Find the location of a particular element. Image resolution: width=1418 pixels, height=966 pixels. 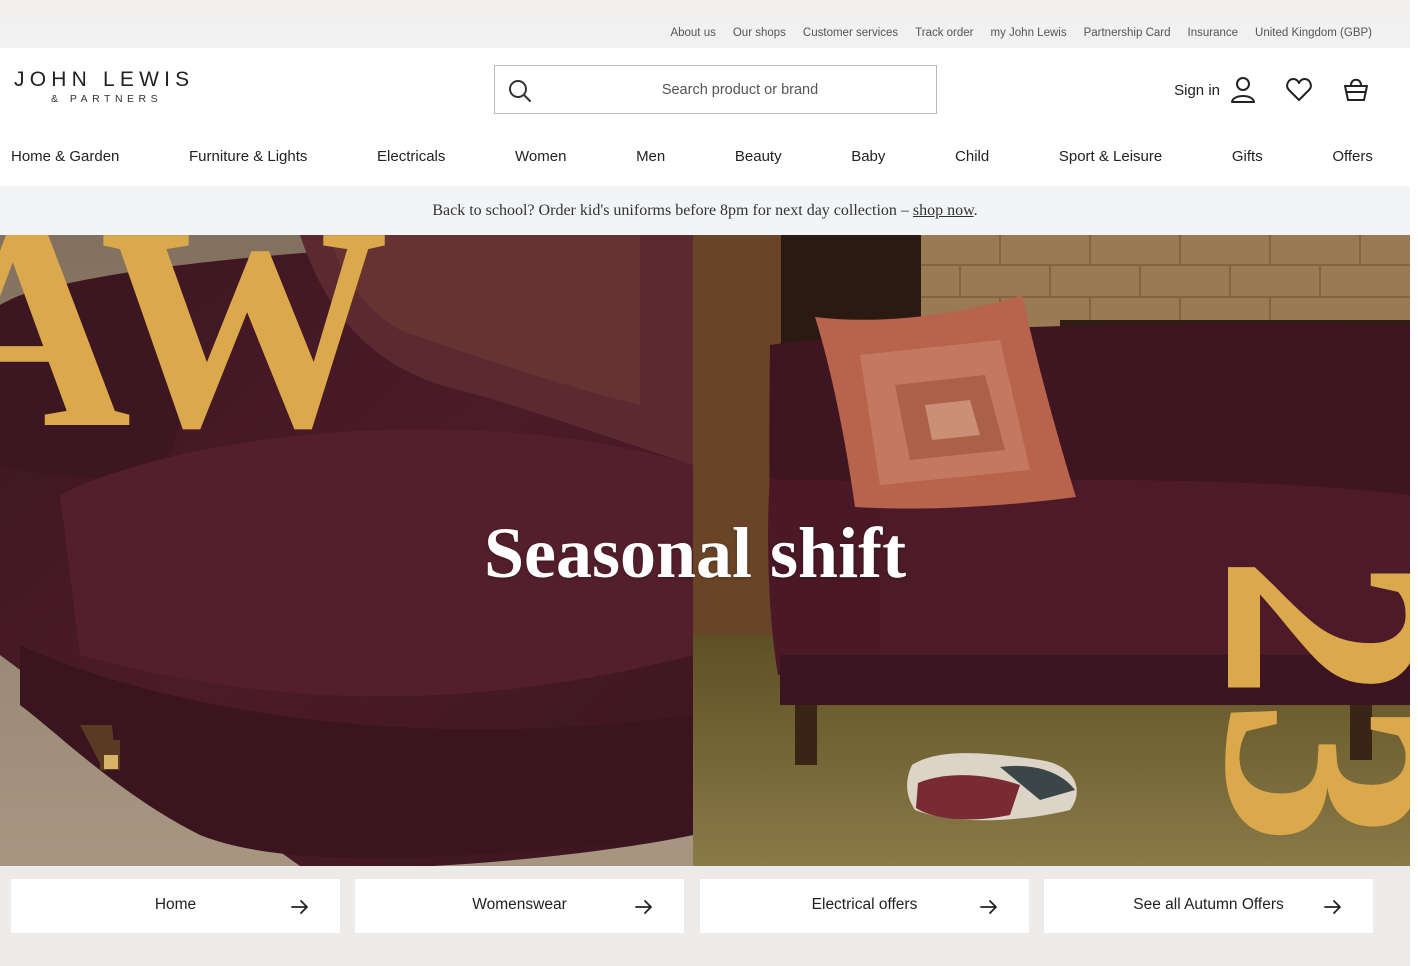

utility-link-our-shops: Our shops is located at coordinates (759, 33).